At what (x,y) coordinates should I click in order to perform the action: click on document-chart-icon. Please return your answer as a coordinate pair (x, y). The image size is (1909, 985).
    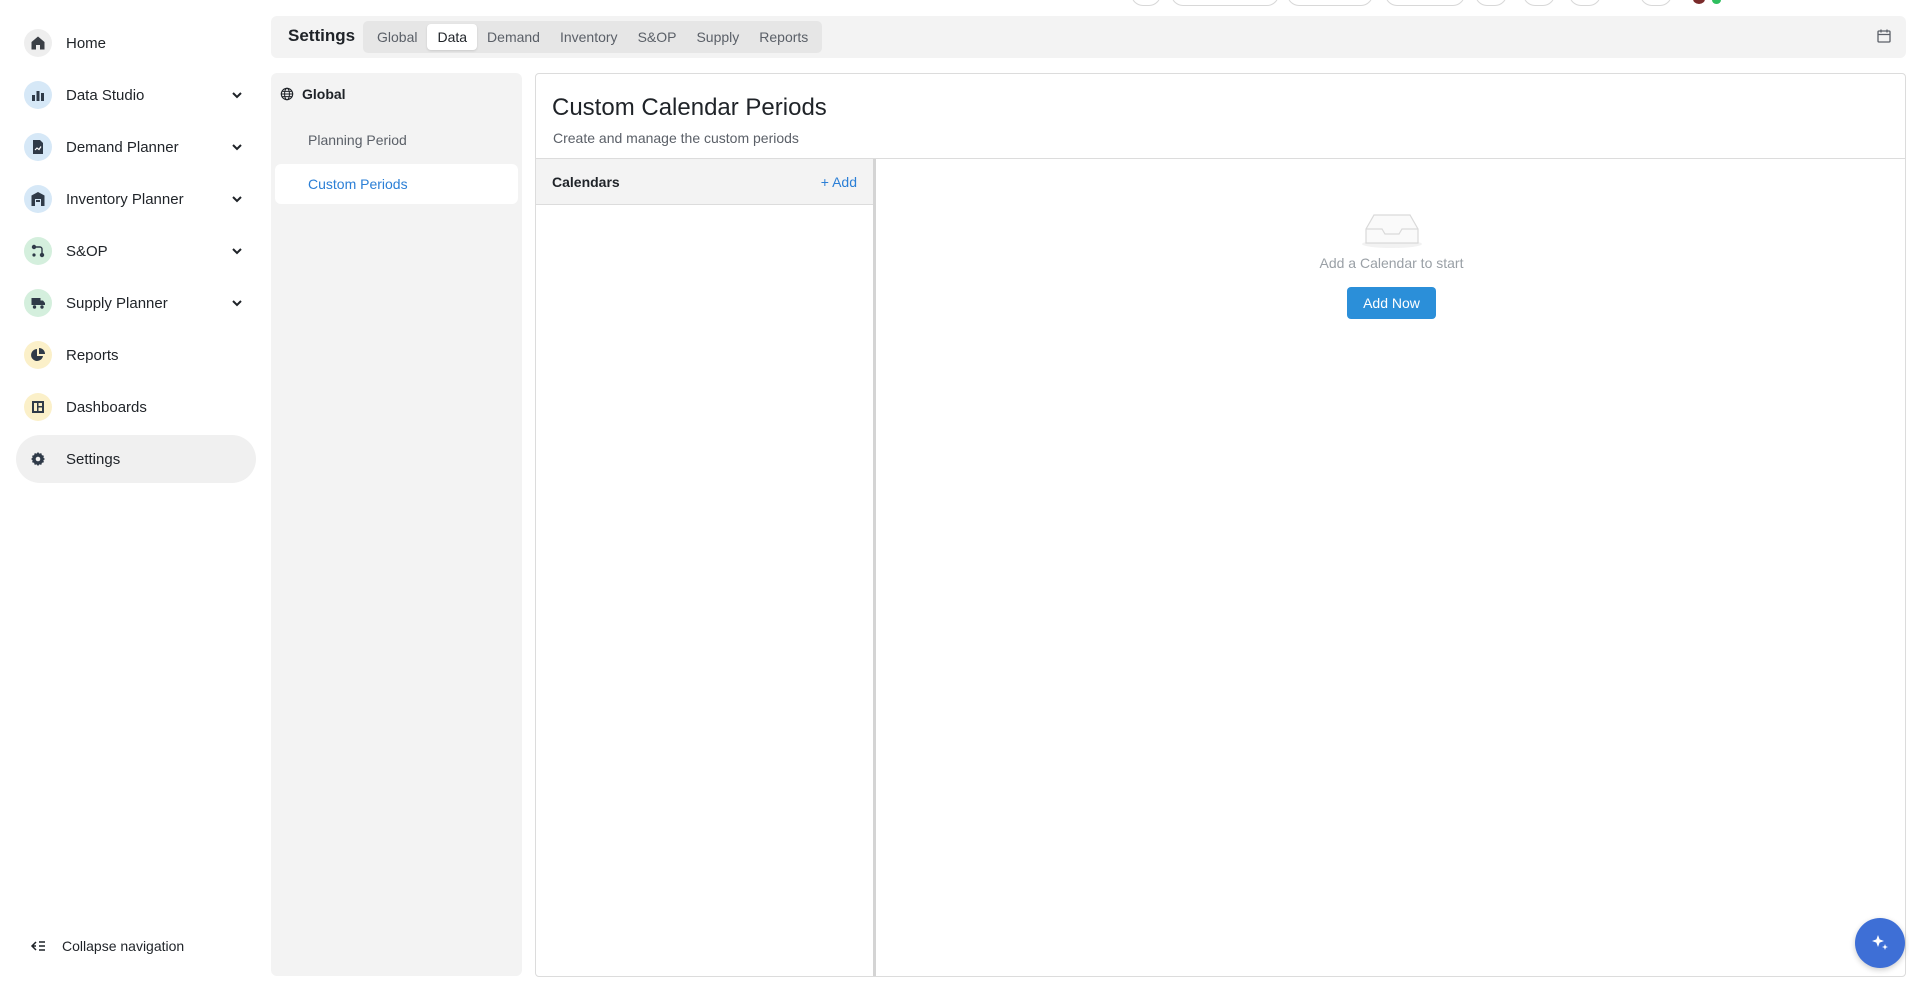
    Looking at the image, I should click on (38, 147).